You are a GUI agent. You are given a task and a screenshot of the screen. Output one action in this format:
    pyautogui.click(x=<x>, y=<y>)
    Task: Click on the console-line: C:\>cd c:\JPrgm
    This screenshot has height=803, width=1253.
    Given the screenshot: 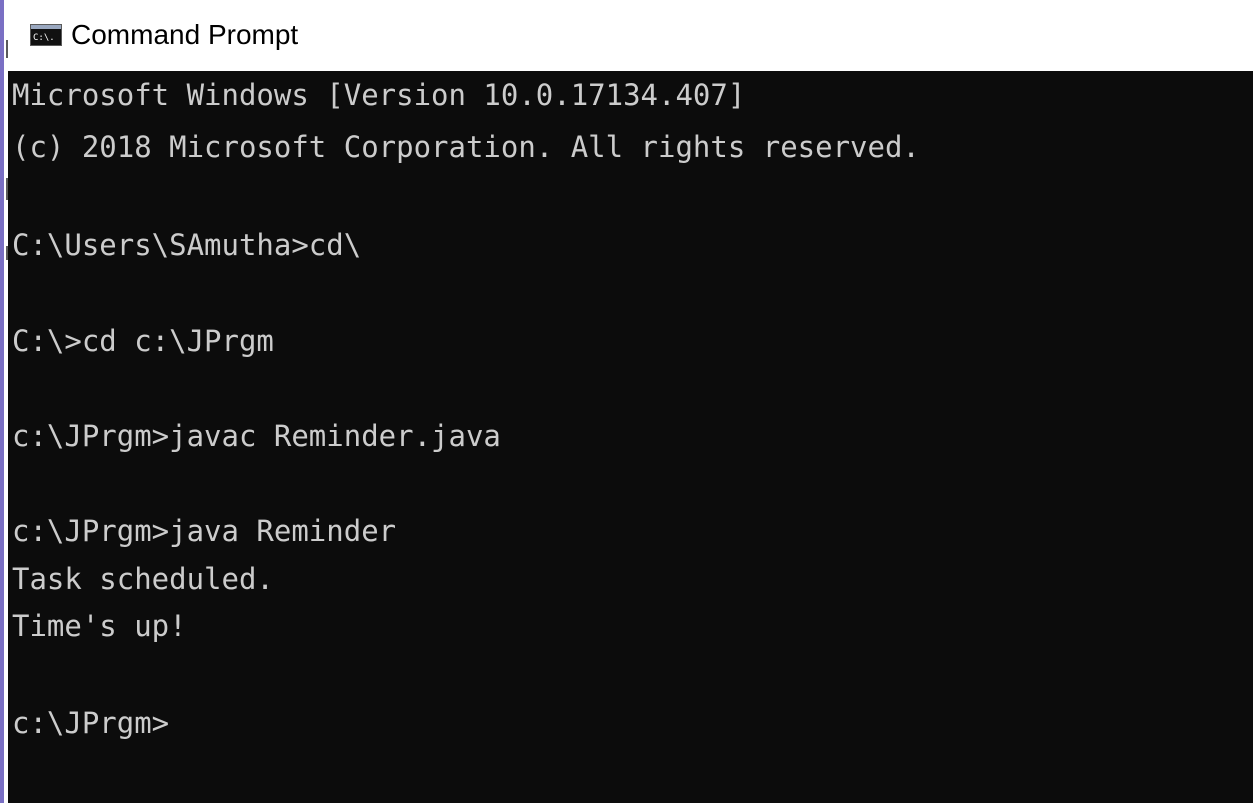 What is the action you would take?
    pyautogui.click(x=143, y=341)
    